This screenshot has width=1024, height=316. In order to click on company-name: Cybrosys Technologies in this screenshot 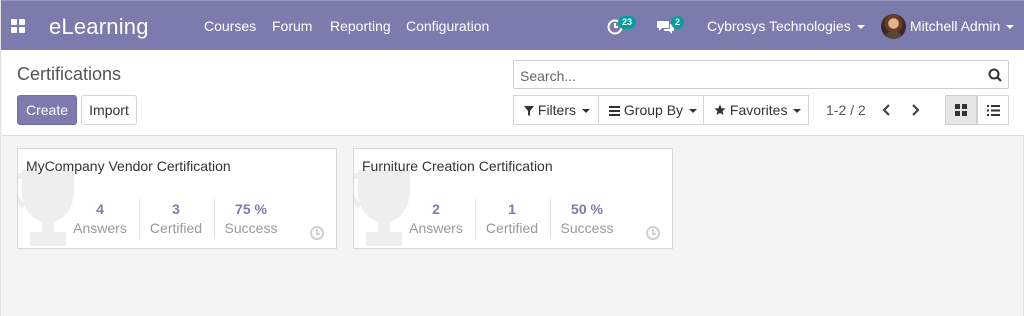, I will do `click(779, 26)`.